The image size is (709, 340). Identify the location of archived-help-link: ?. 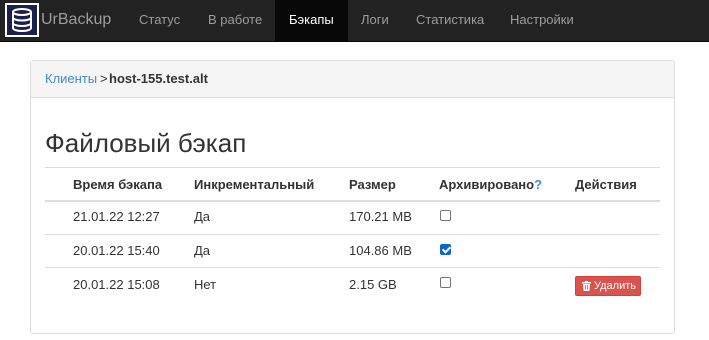
(538, 184).